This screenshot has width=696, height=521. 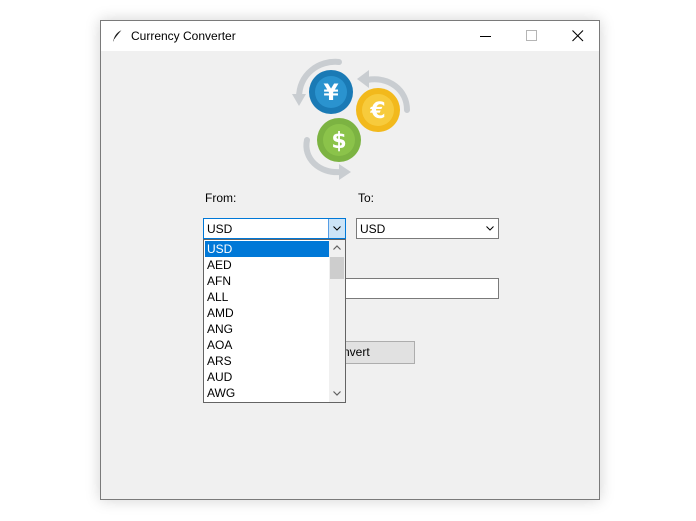 I want to click on dropdown-scrollbar, so click(x=337, y=321).